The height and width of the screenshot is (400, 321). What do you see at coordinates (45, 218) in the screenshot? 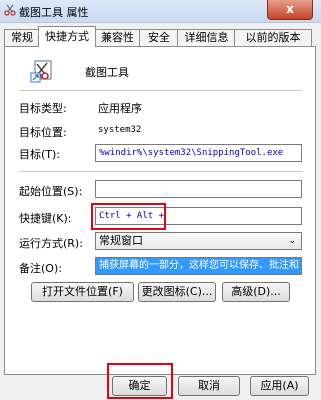
I see `hotkey-label: 快捷键(K):` at bounding box center [45, 218].